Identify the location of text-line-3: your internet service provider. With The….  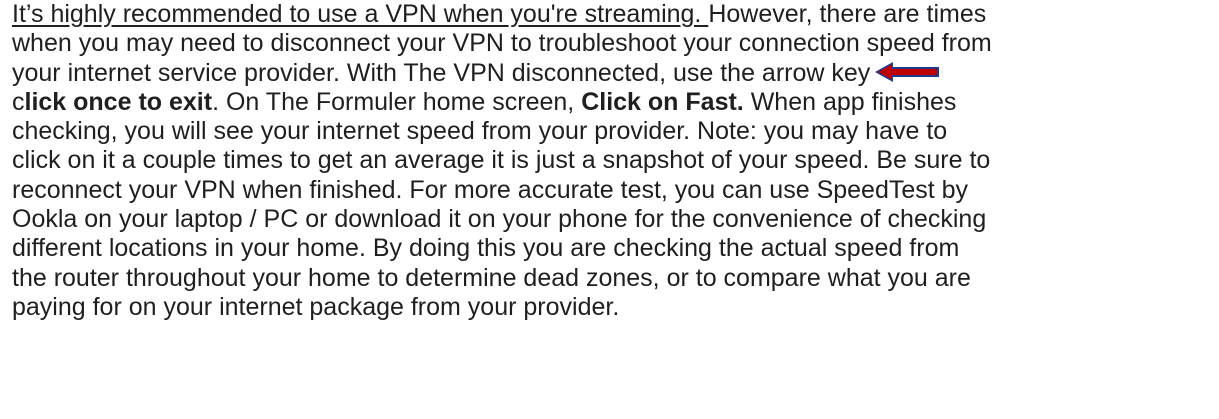
(614, 73).